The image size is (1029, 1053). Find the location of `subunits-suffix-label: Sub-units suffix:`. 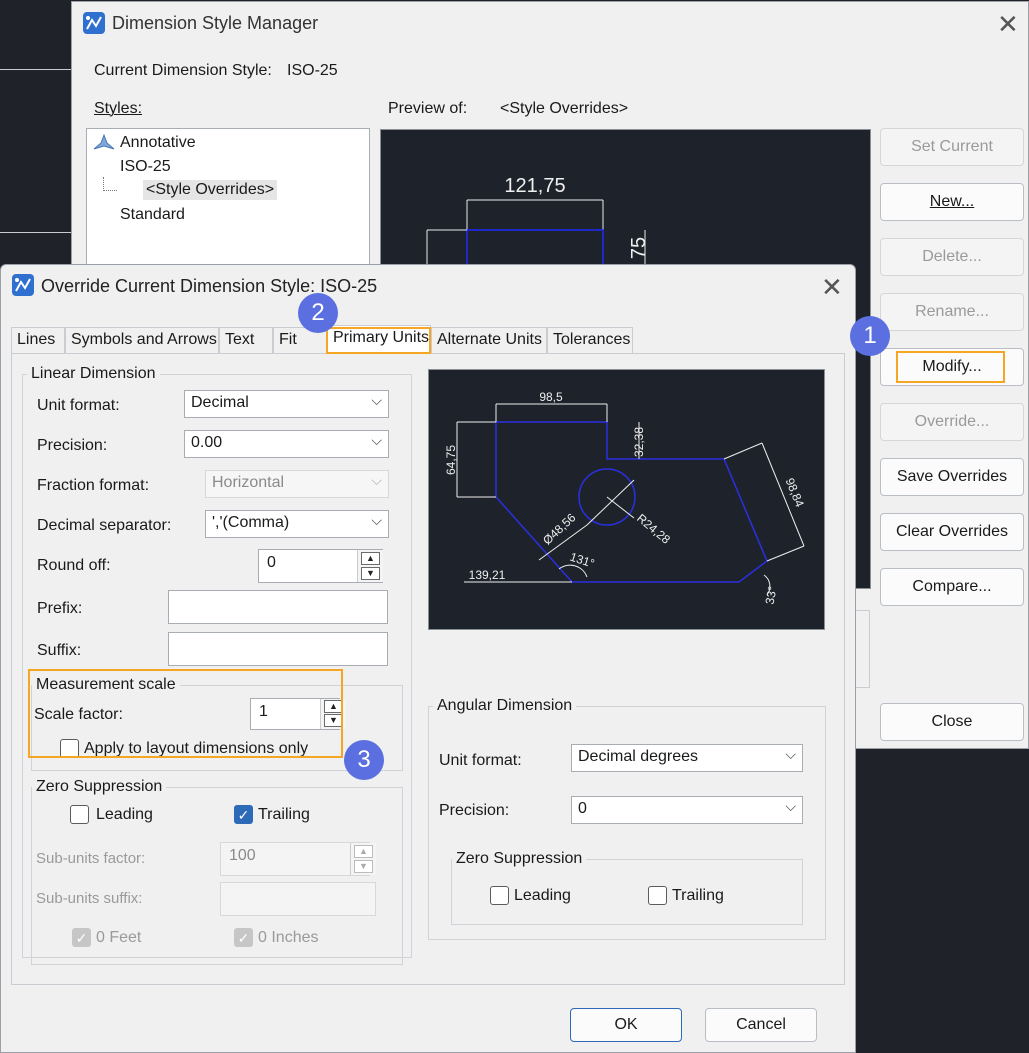

subunits-suffix-label: Sub-units suffix: is located at coordinates (89, 898).